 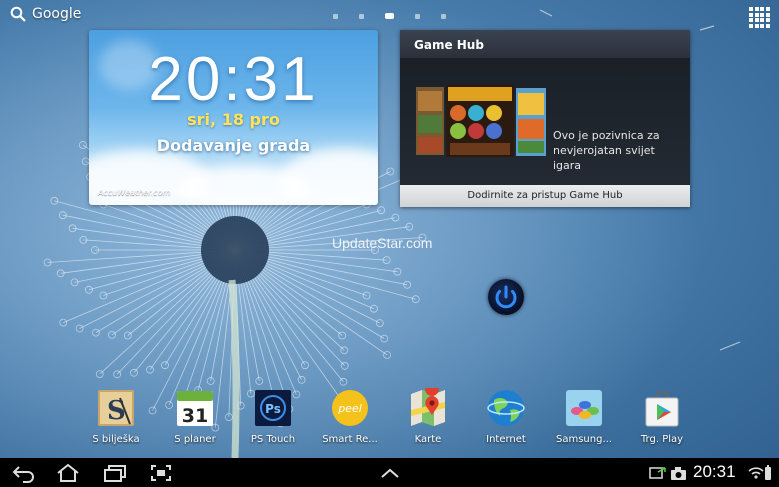 I want to click on camera-status, so click(x=679, y=473).